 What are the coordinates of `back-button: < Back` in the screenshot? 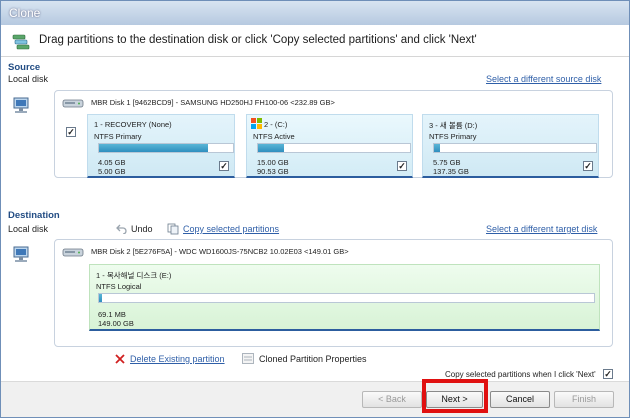 It's located at (392, 399).